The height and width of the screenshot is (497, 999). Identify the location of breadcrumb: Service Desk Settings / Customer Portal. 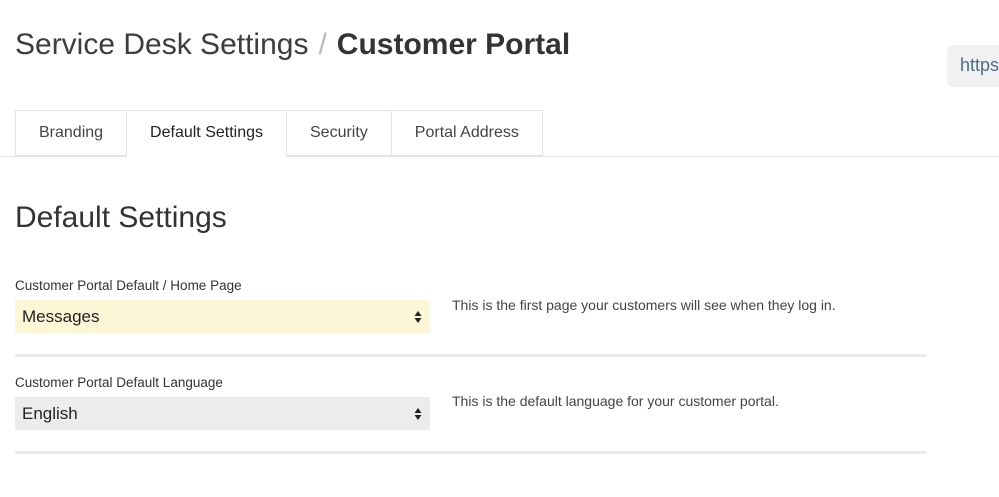
(292, 45).